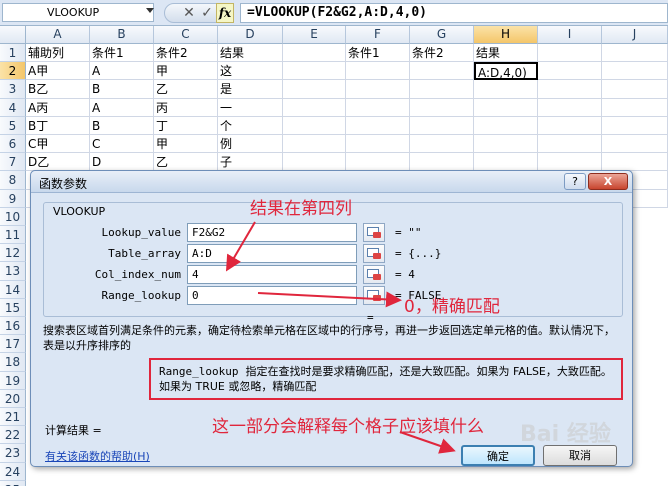  I want to click on row-header-10: 10, so click(13, 216).